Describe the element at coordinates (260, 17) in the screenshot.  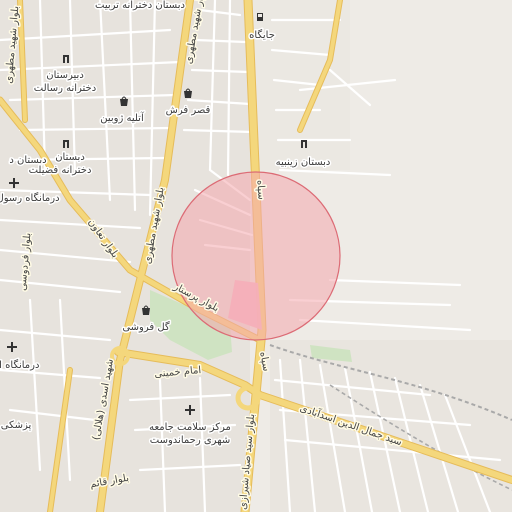
I see `fuel-station-icon` at that location.